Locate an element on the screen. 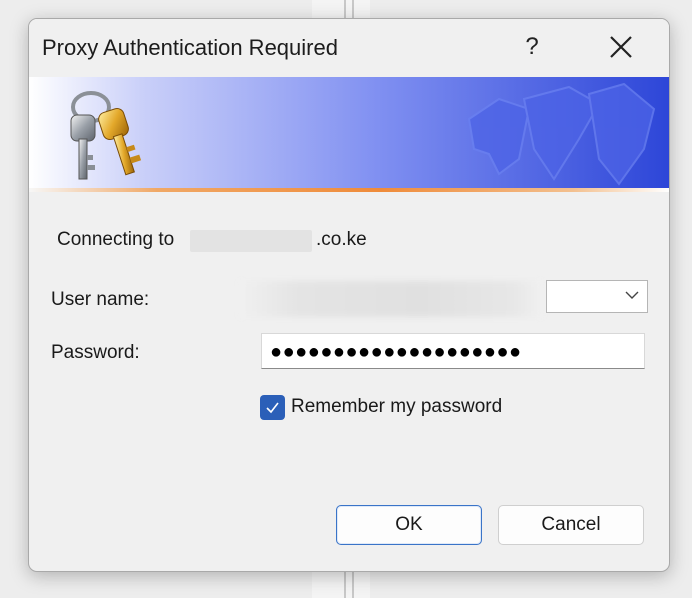 The width and height of the screenshot is (692, 598). close-button is located at coordinates (621, 47).